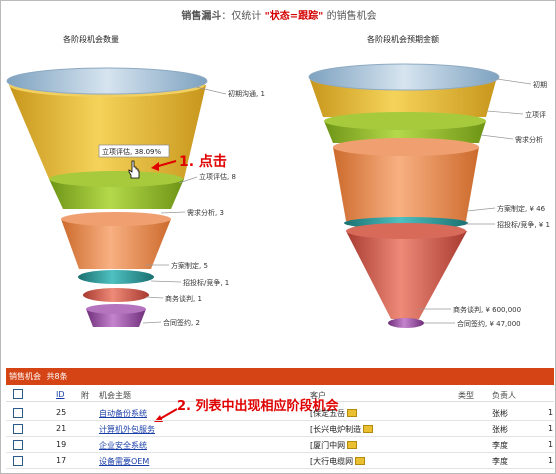 This screenshot has height=474, width=556. Describe the element at coordinates (61, 412) in the screenshot. I see `row-id: 25` at that location.